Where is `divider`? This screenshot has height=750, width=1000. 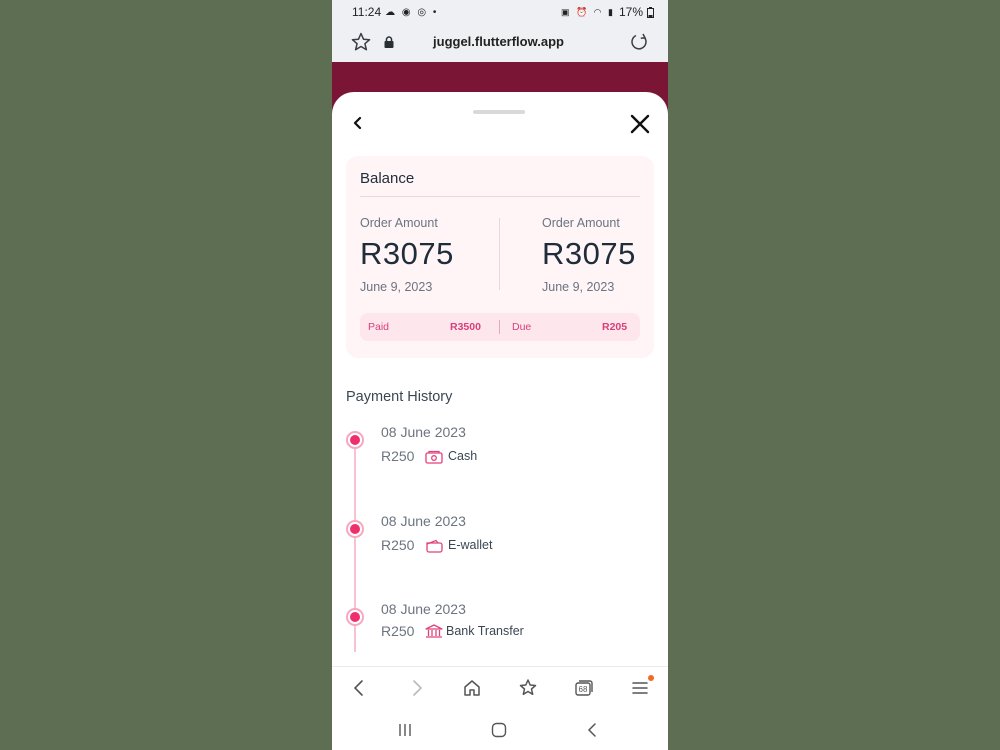 divider is located at coordinates (500, 196).